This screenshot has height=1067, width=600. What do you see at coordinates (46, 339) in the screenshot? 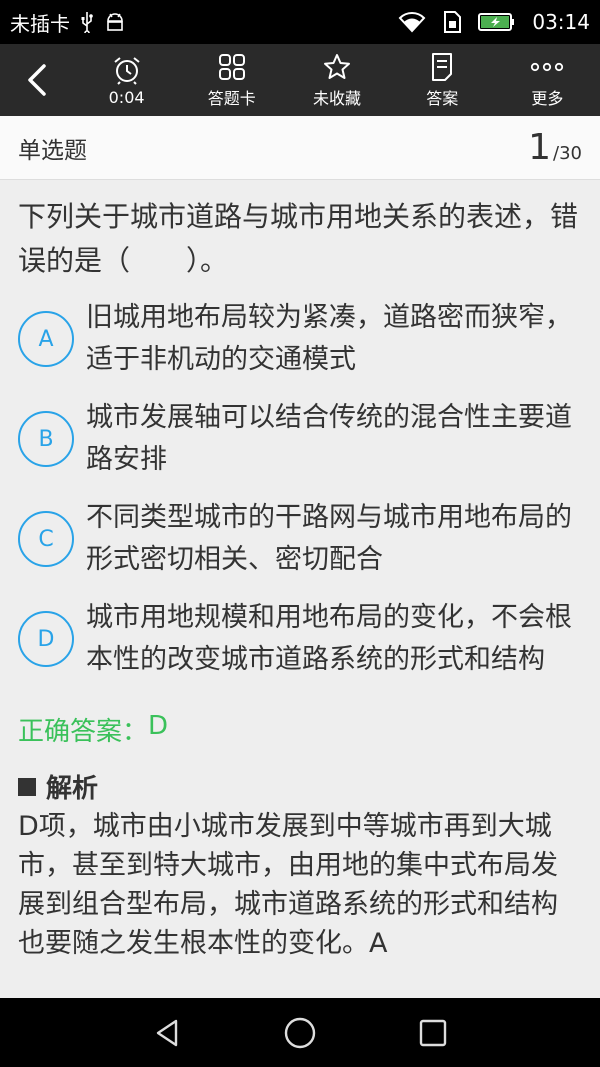
I see `option-letter: A` at bounding box center [46, 339].